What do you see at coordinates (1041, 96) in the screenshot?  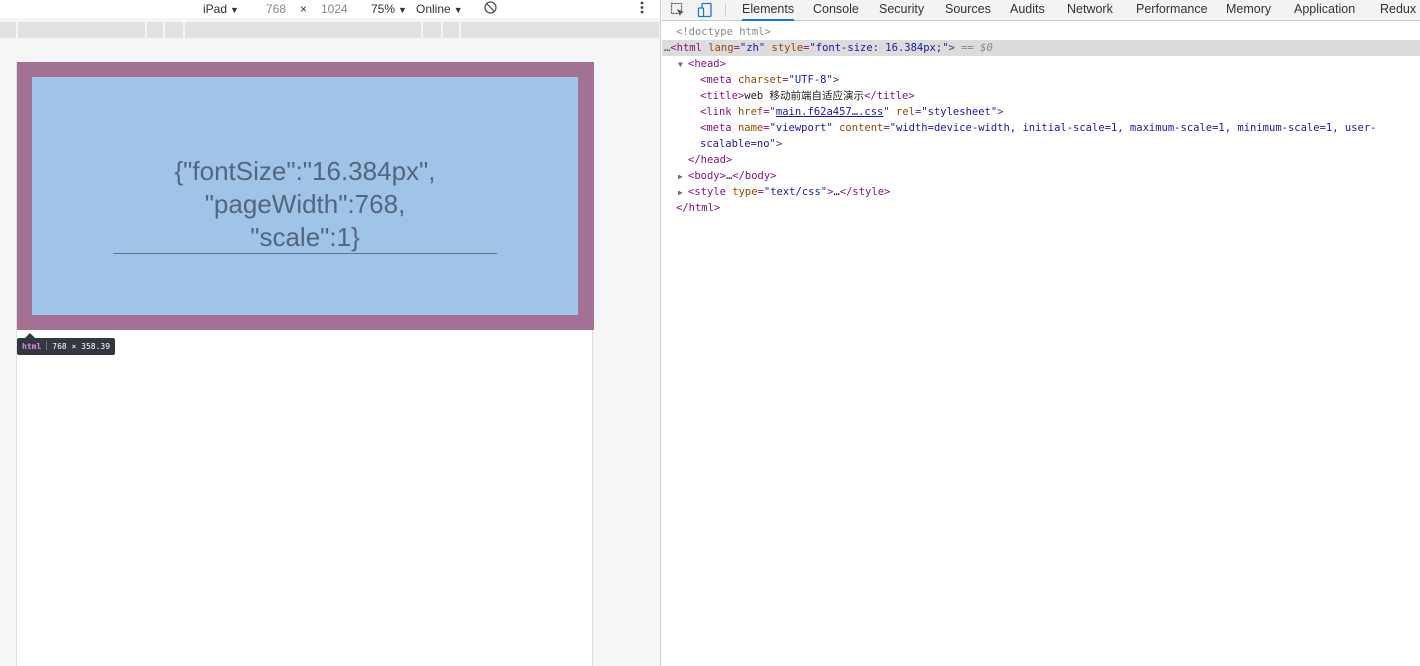 I see `dom-node-title: <title>web 移动前端自适应演示</title>` at bounding box center [1041, 96].